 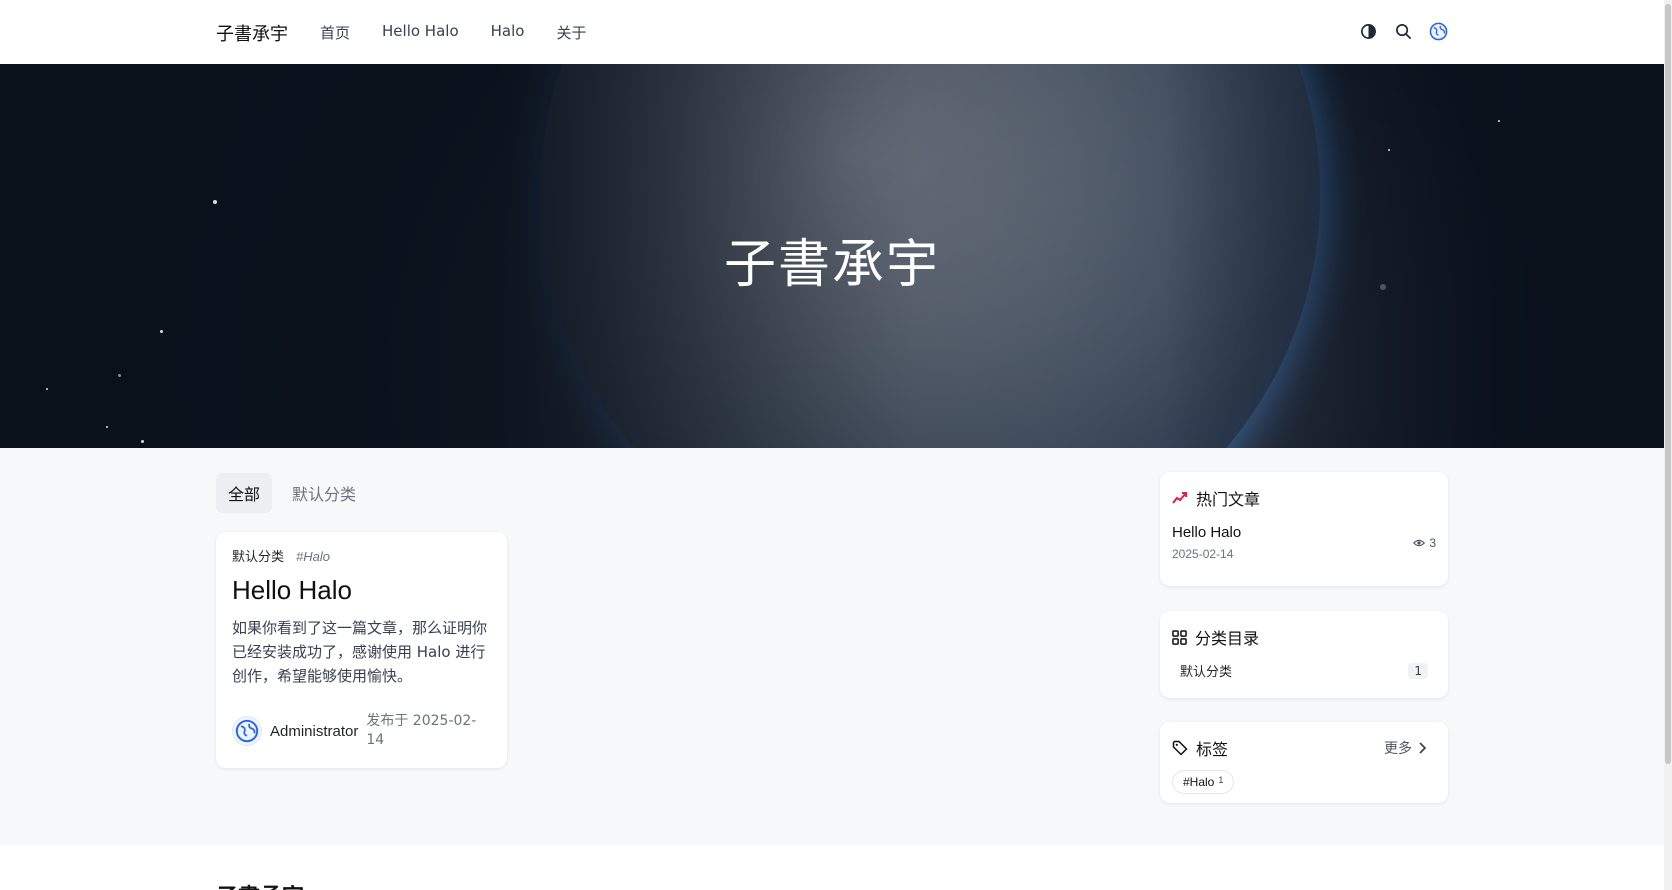 I want to click on nav-item-home: 首页, so click(x=335, y=32).